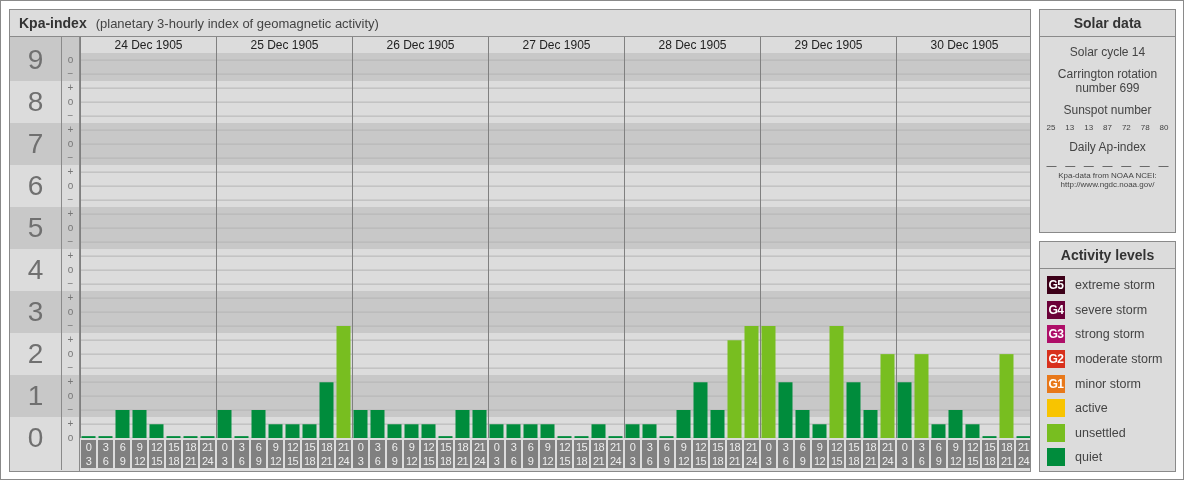 The image size is (1184, 480). Describe the element at coordinates (35, 438) in the screenshot. I see `kp-scale-number: 0` at that location.